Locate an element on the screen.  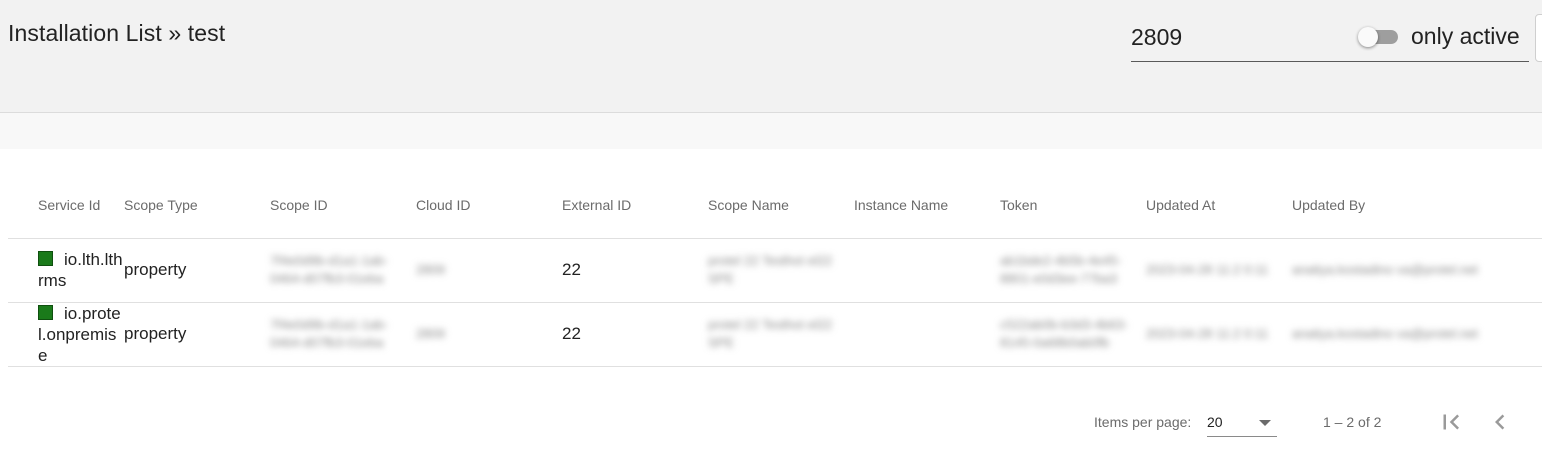
column-header-external-id: External ID is located at coordinates (635, 205).